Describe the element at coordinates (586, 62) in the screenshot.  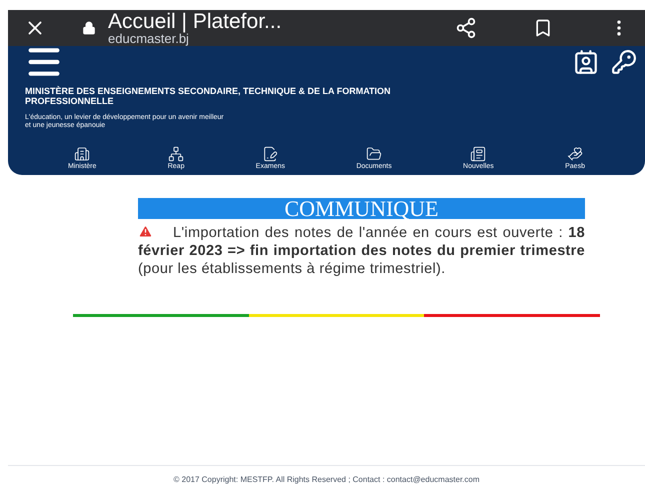
I see `contact-card-icon` at that location.